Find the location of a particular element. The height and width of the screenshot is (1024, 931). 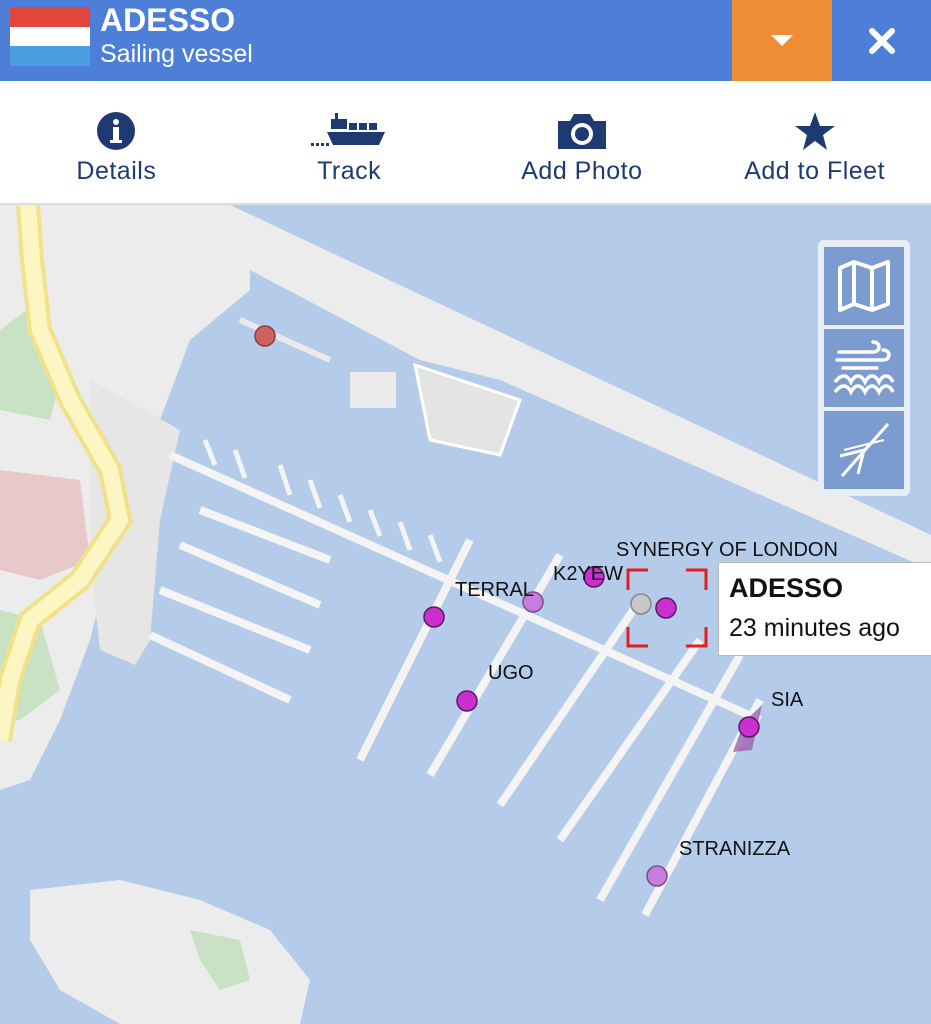

info-icon is located at coordinates (116, 131).